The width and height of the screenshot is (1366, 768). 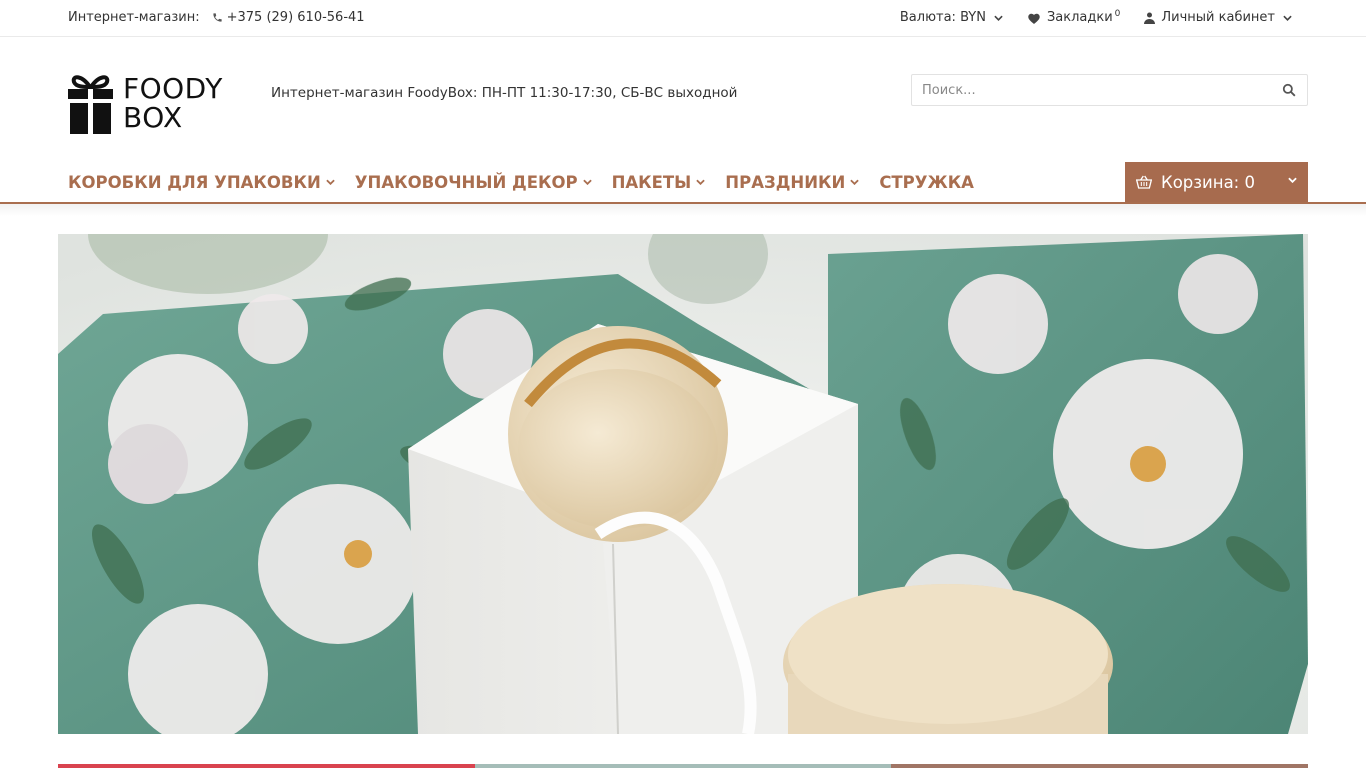 What do you see at coordinates (1144, 182) in the screenshot?
I see `basket-icon` at bounding box center [1144, 182].